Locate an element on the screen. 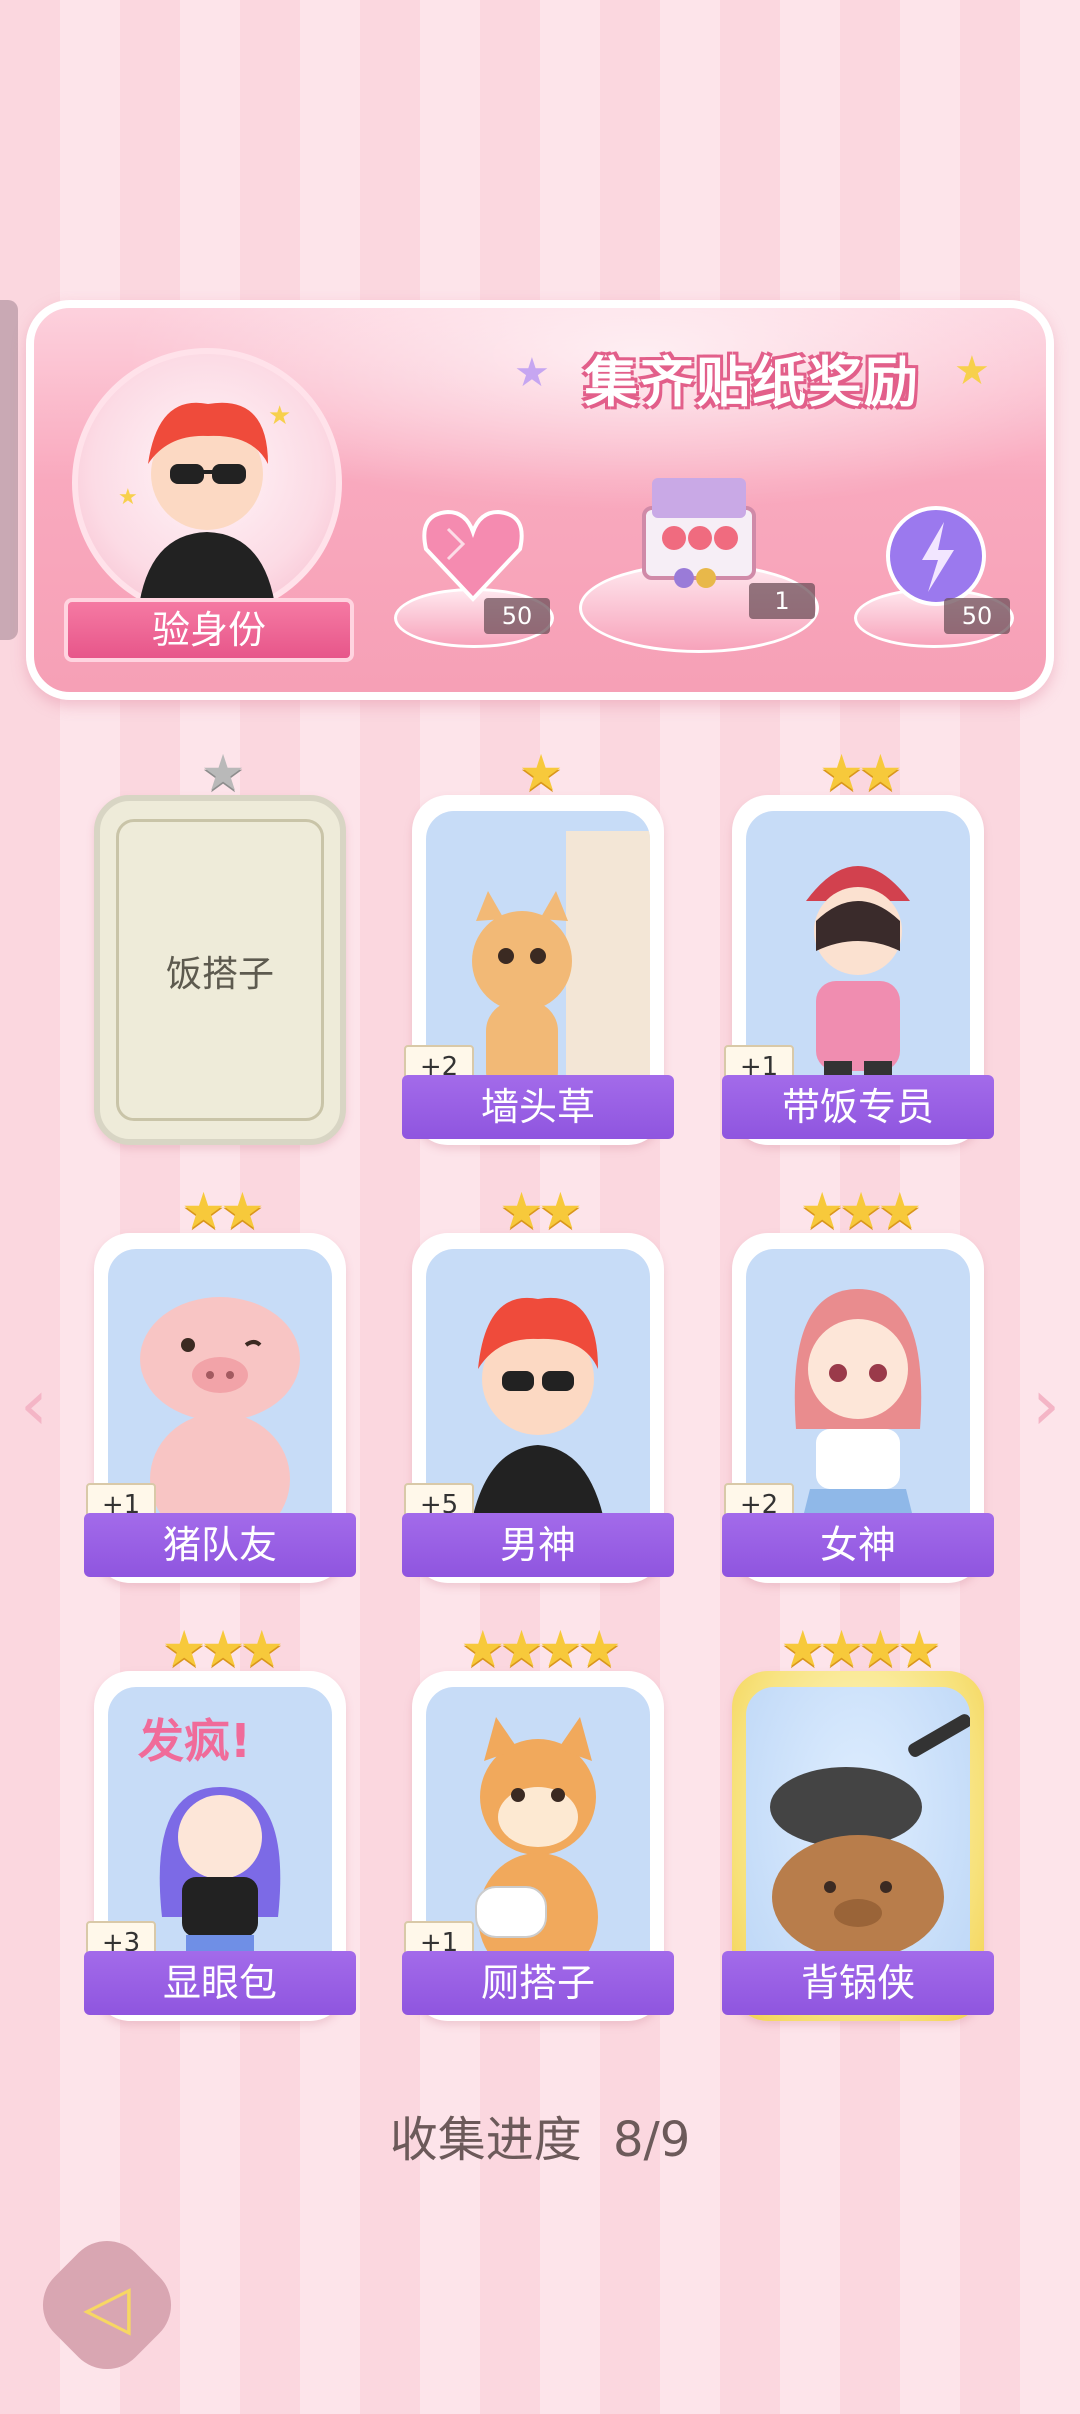 This screenshot has height=2414, width=1080. side-tab-handle is located at coordinates (9, 470).